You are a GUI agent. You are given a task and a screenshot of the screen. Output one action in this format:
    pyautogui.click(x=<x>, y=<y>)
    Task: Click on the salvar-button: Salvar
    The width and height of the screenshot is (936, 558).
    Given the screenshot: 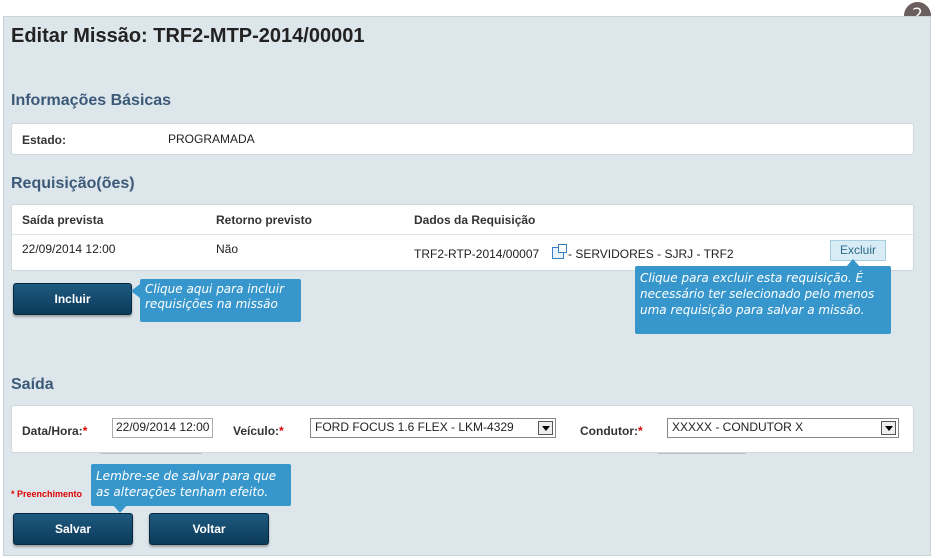 What is the action you would take?
    pyautogui.click(x=73, y=529)
    